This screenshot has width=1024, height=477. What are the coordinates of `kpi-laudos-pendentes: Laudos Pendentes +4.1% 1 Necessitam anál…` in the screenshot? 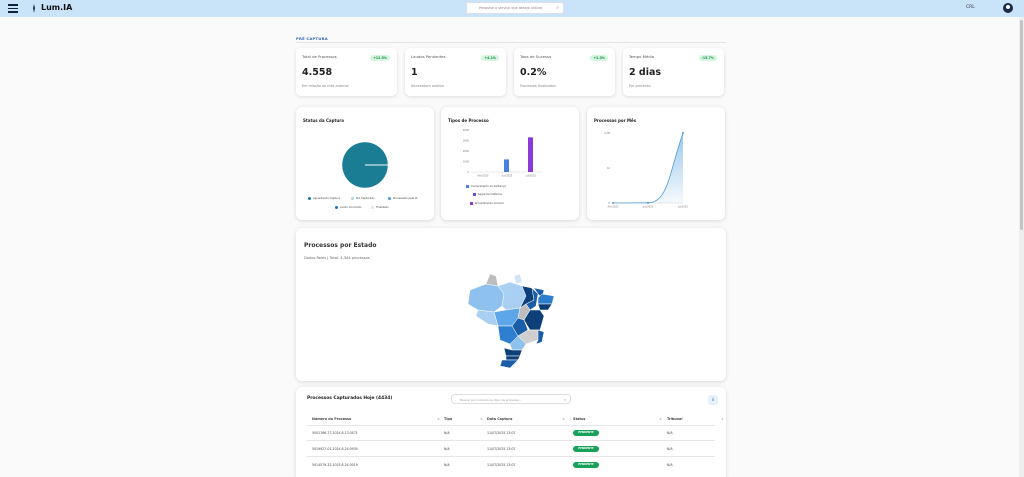 It's located at (455, 72).